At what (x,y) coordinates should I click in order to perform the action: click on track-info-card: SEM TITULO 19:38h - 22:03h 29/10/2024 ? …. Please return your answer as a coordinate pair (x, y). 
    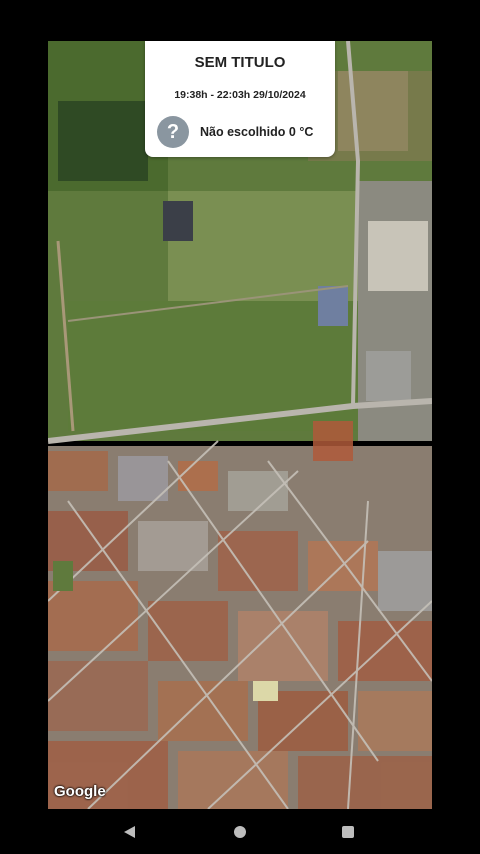
    Looking at the image, I should click on (240, 99).